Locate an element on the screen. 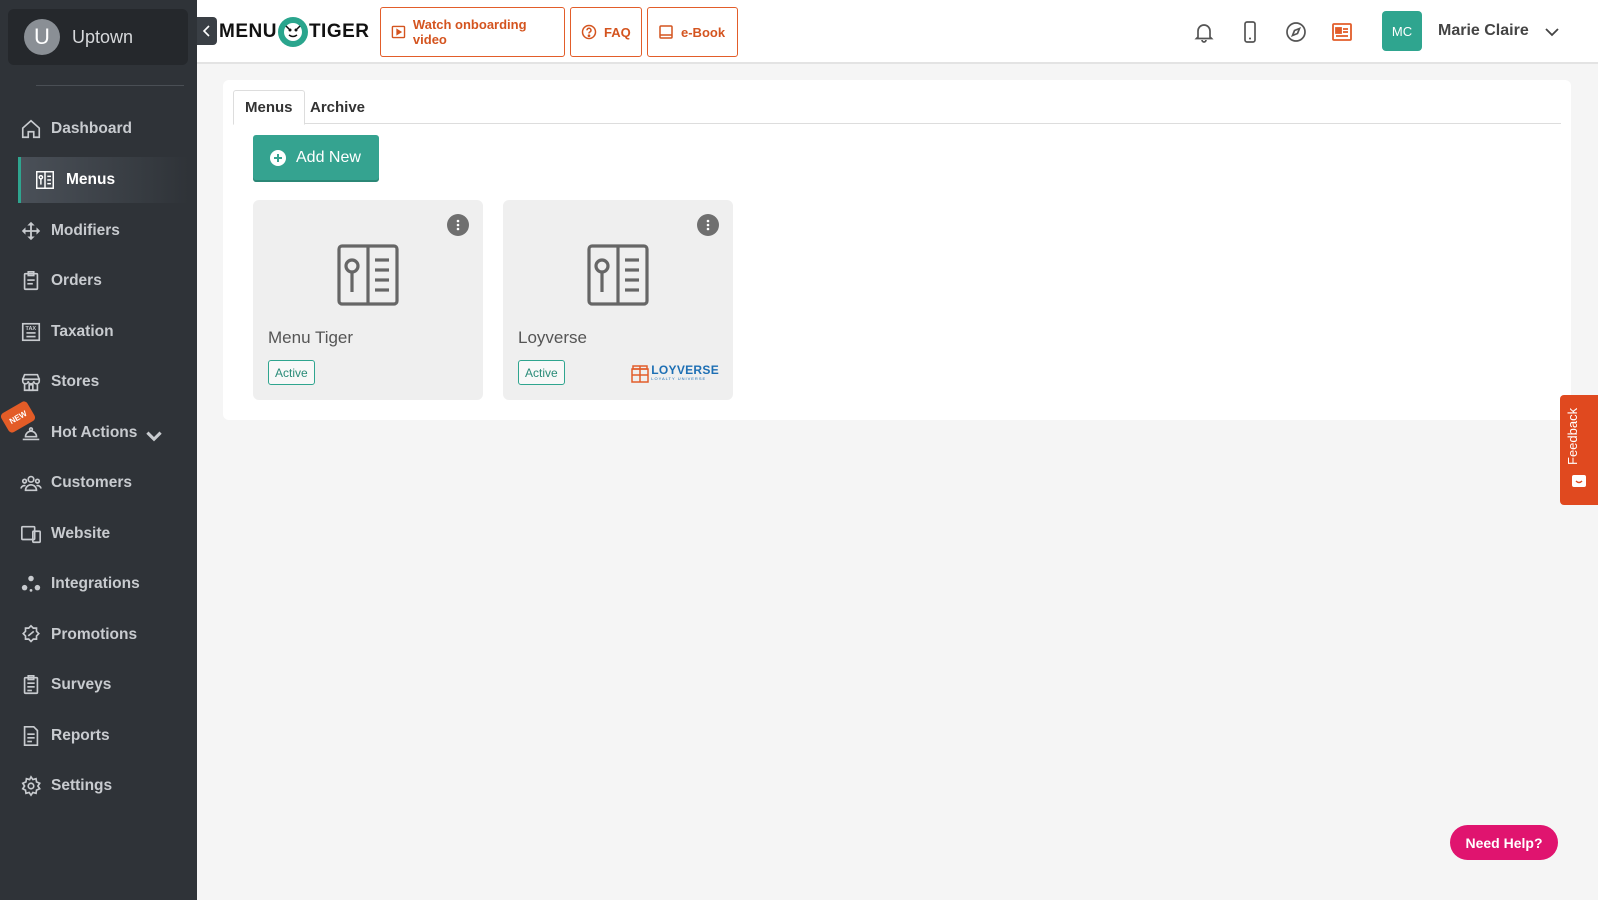 Image resolution: width=1598 pixels, height=900 pixels. sidebar-item-customers: Customers is located at coordinates (103, 483).